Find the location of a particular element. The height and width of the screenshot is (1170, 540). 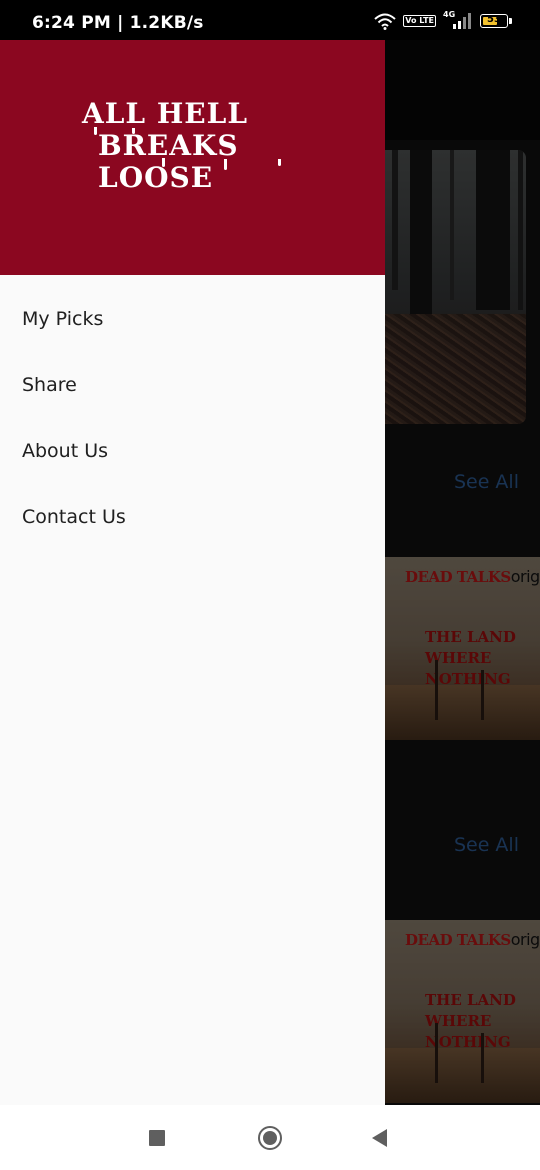

signal-icon: 4G is located at coordinates (458, 20).